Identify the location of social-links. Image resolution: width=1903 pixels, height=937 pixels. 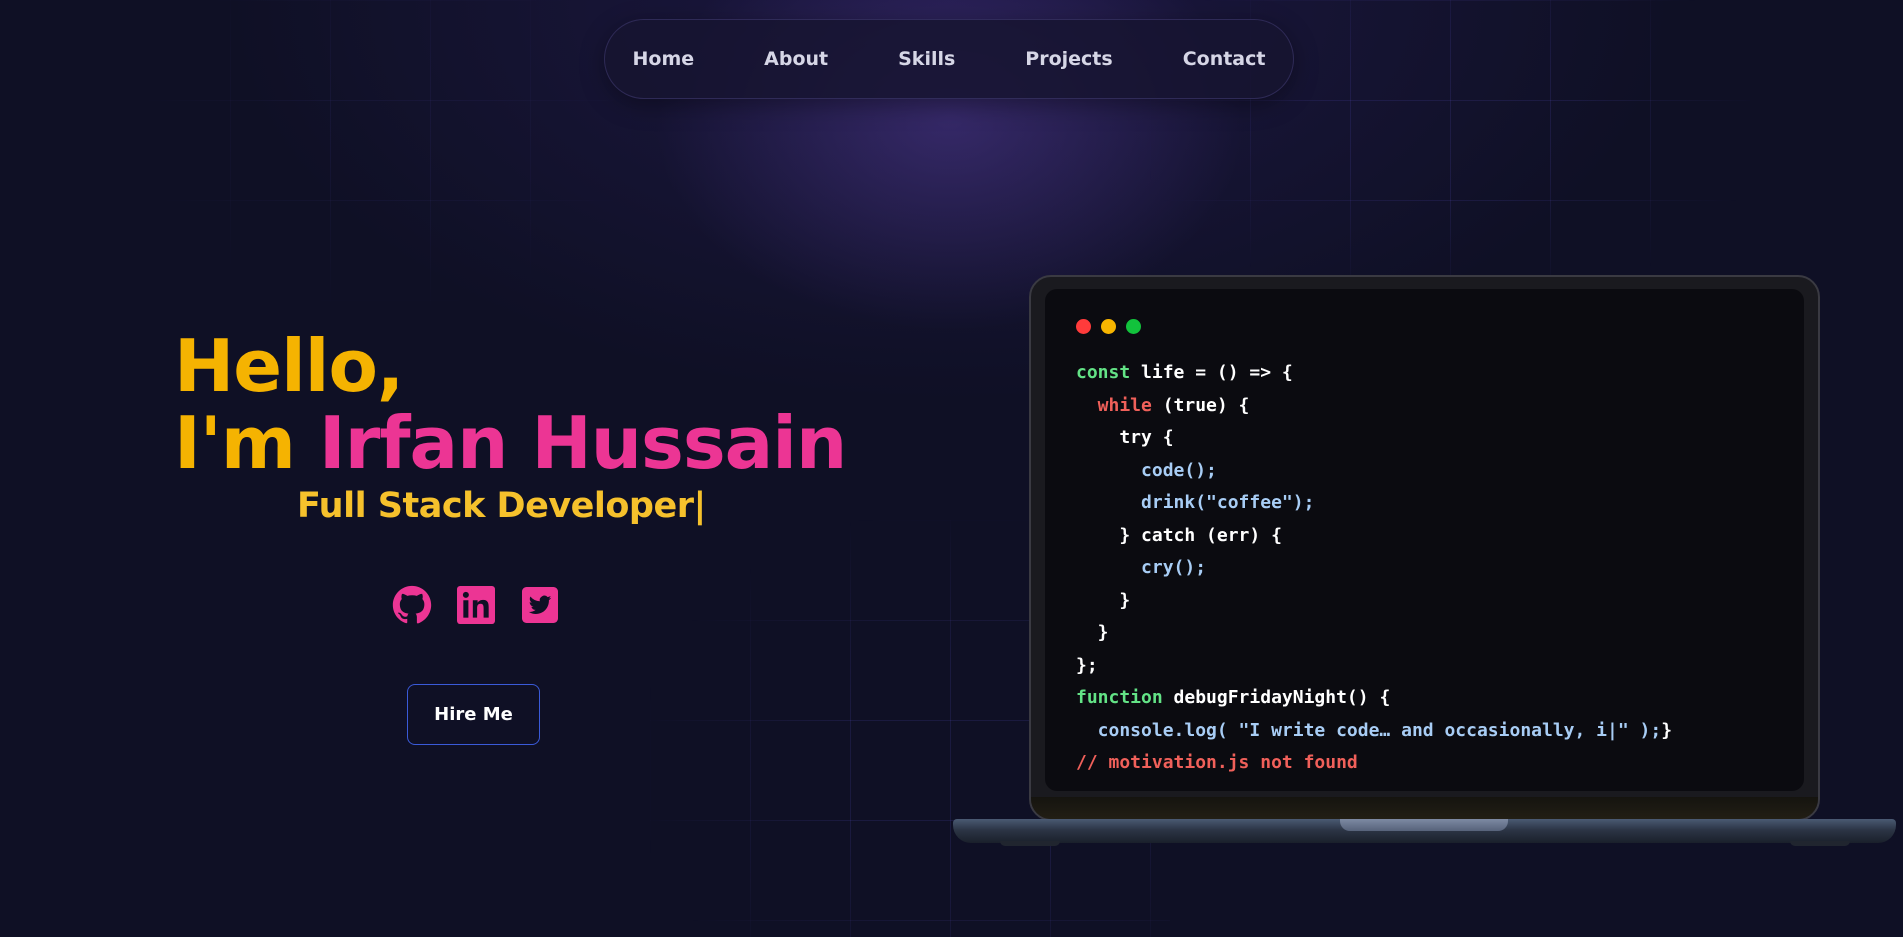
(476, 605).